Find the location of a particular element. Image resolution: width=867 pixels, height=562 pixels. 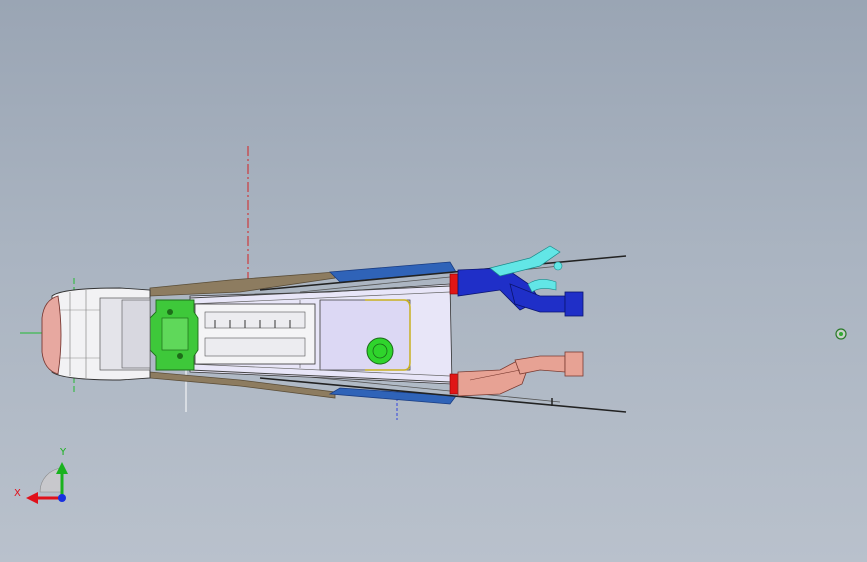

y-axis-arrowhead is located at coordinates (62, 468).